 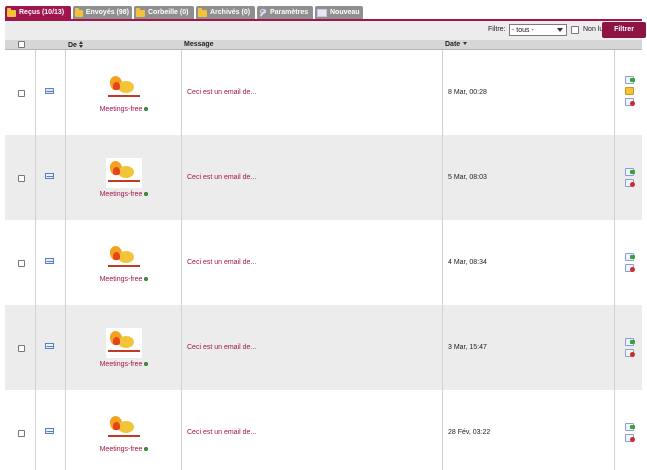 I want to click on wrench-icon, so click(x=263, y=13).